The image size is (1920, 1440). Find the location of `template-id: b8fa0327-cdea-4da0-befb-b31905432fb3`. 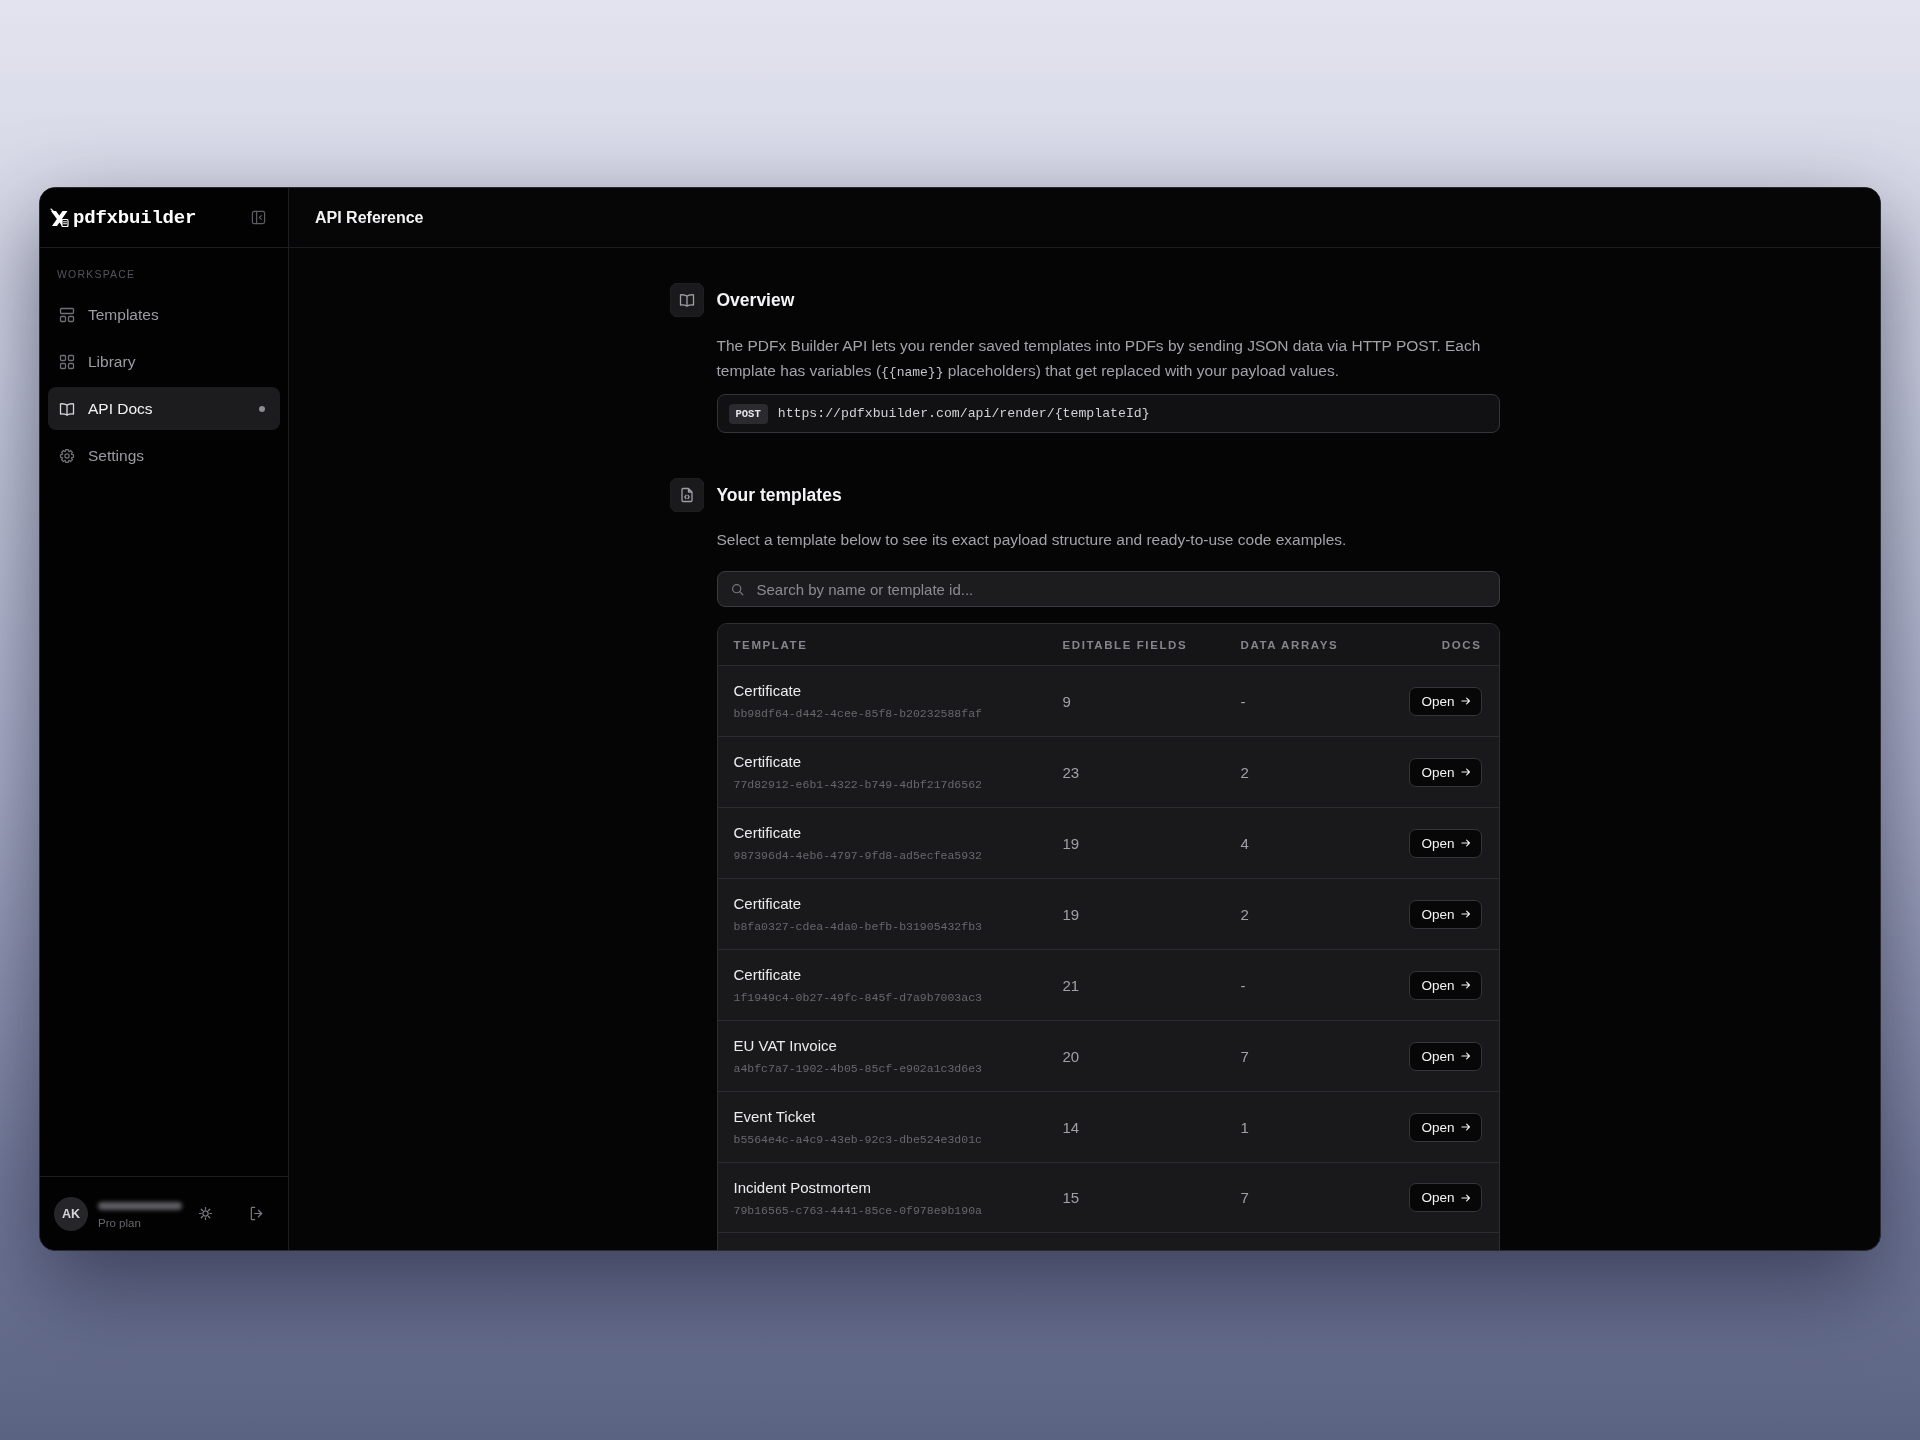

template-id: b8fa0327-cdea-4da0-befb-b31905432fb3 is located at coordinates (858, 926).